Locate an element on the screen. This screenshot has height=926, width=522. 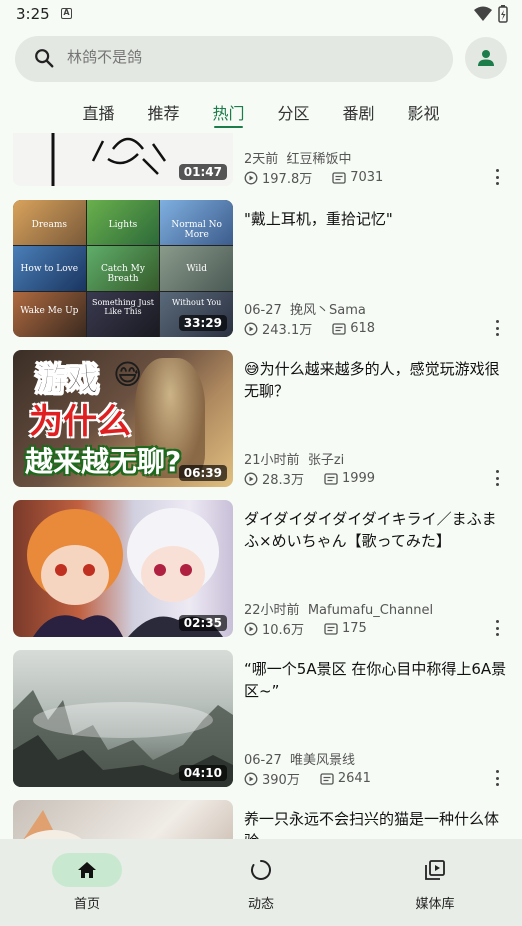
library-icon is located at coordinates (435, 870).